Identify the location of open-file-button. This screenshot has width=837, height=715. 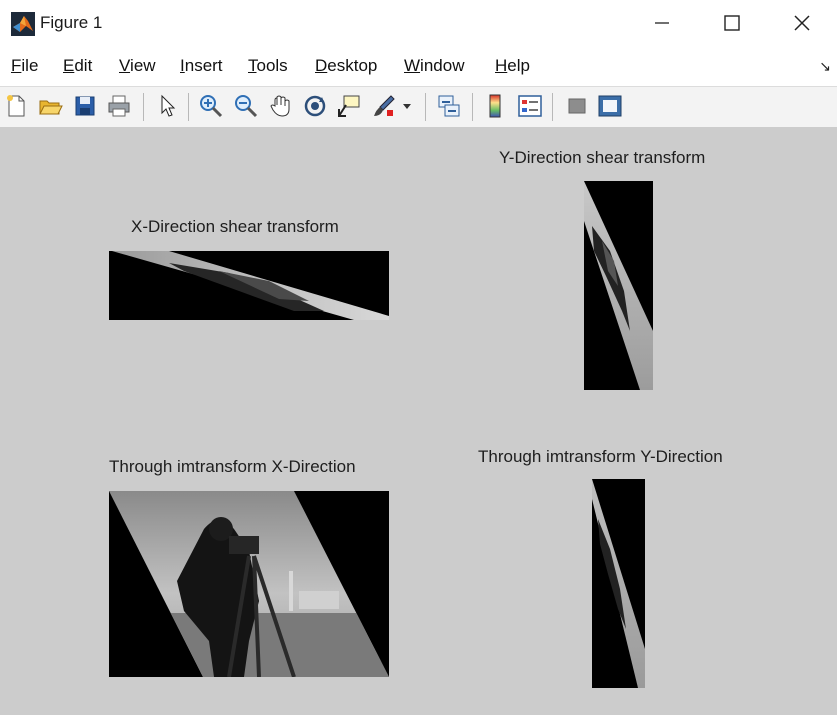
(50, 106).